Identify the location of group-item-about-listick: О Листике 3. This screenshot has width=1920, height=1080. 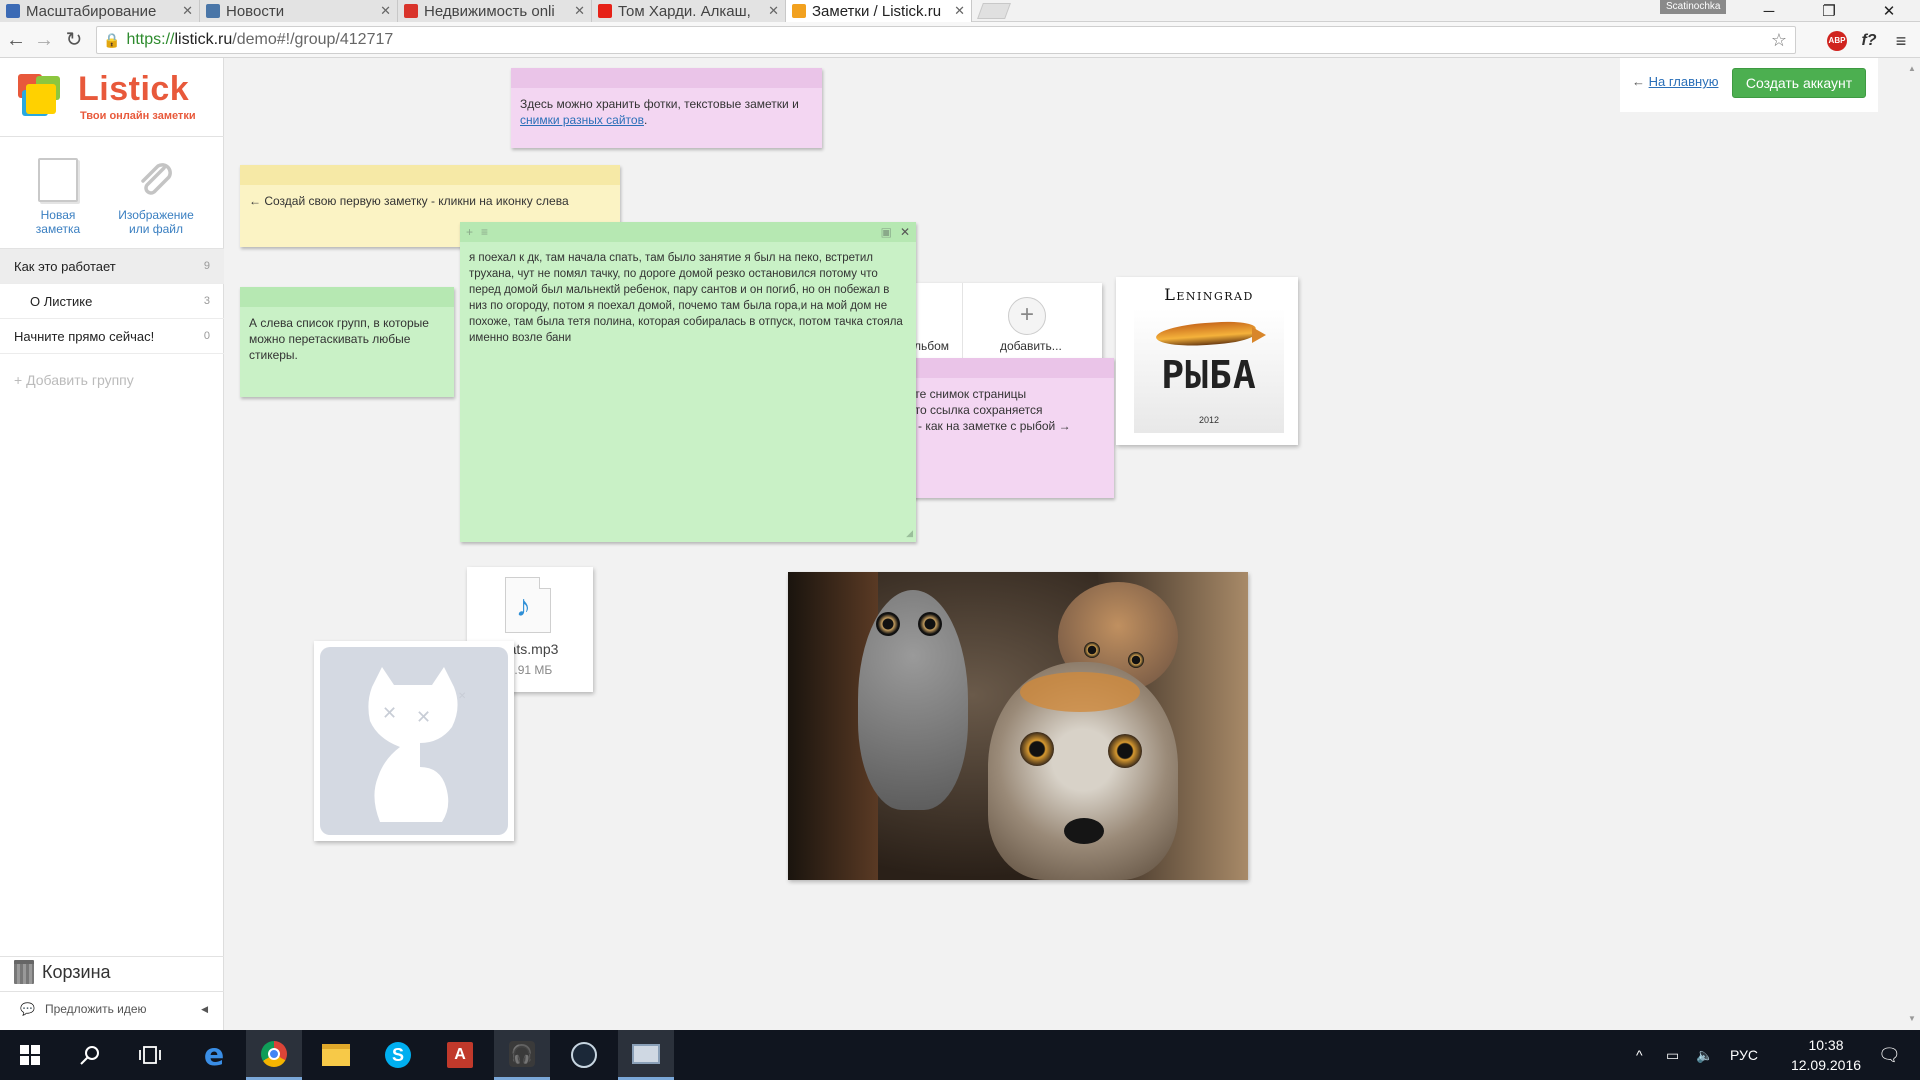
(112, 301).